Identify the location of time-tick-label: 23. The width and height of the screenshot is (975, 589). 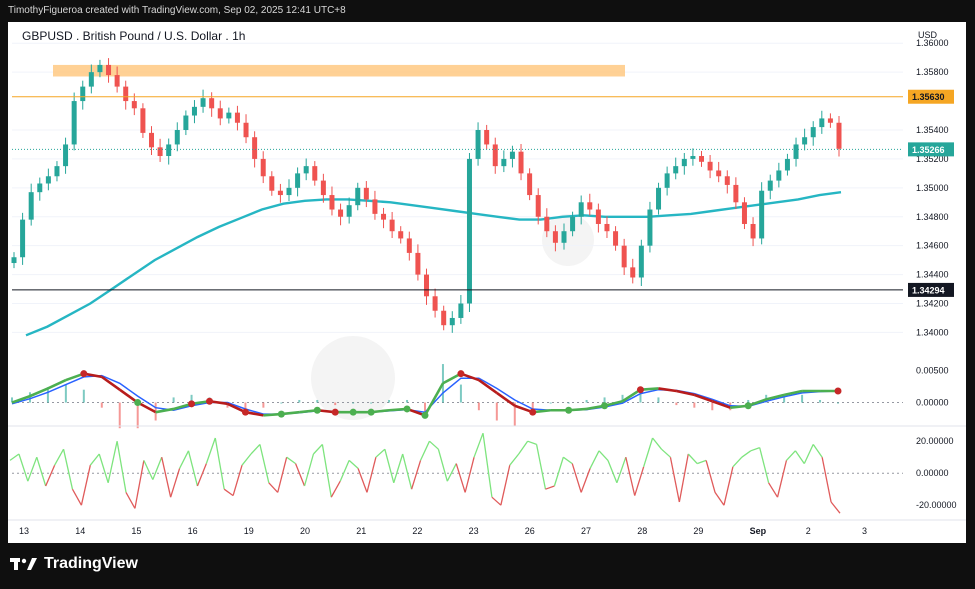
(474, 531).